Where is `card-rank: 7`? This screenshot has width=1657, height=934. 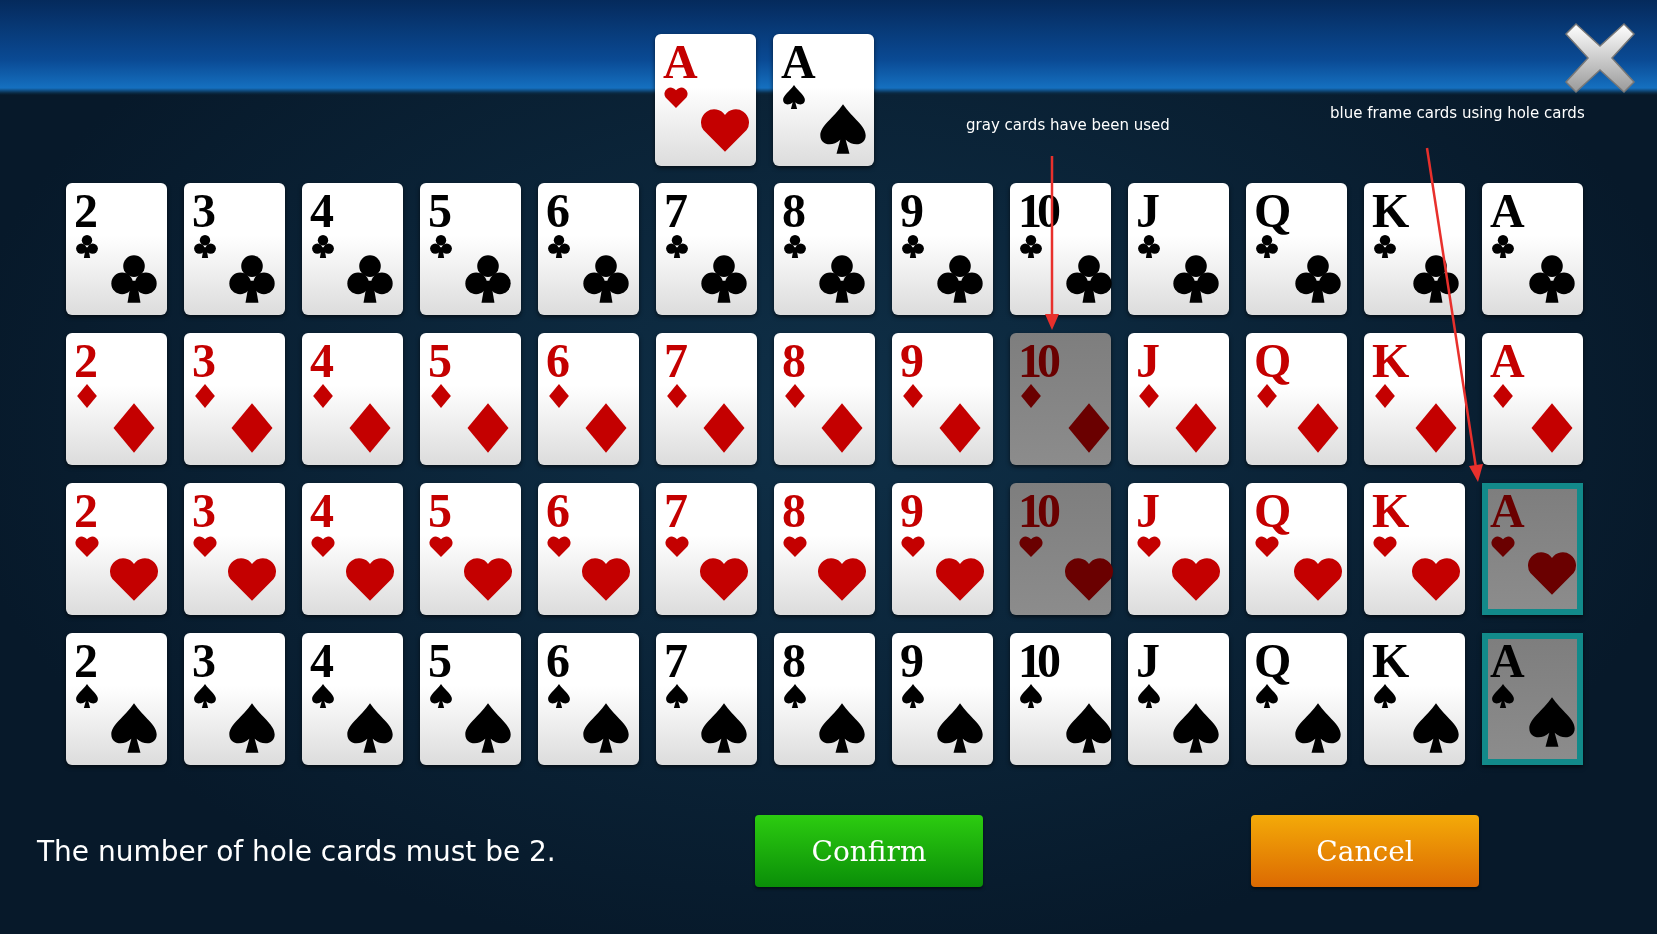 card-rank: 7 is located at coordinates (676, 661).